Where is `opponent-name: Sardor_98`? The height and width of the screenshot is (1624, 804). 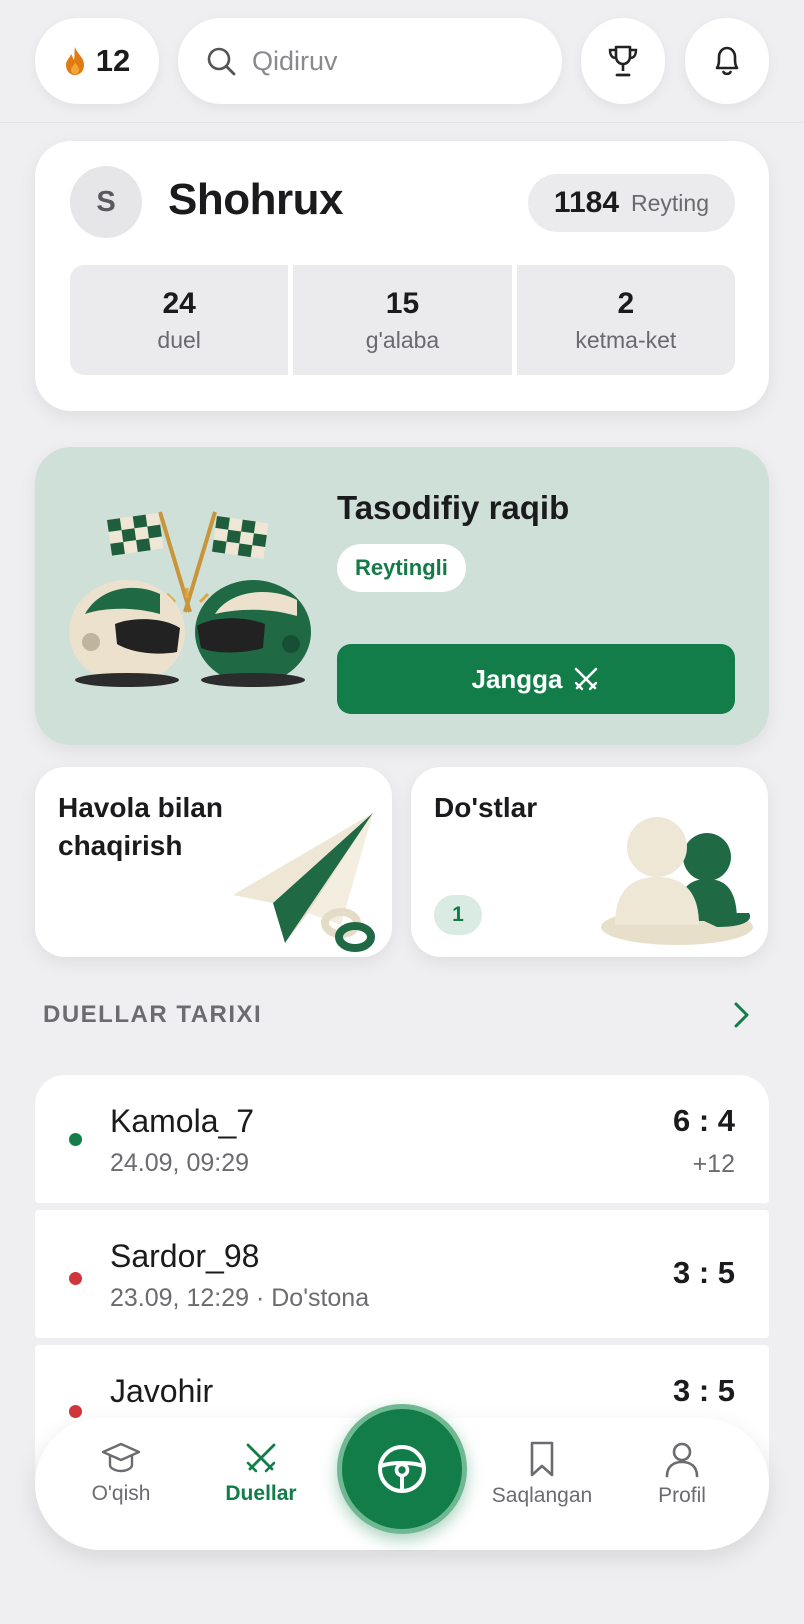
opponent-name: Sardor_98 is located at coordinates (185, 1256).